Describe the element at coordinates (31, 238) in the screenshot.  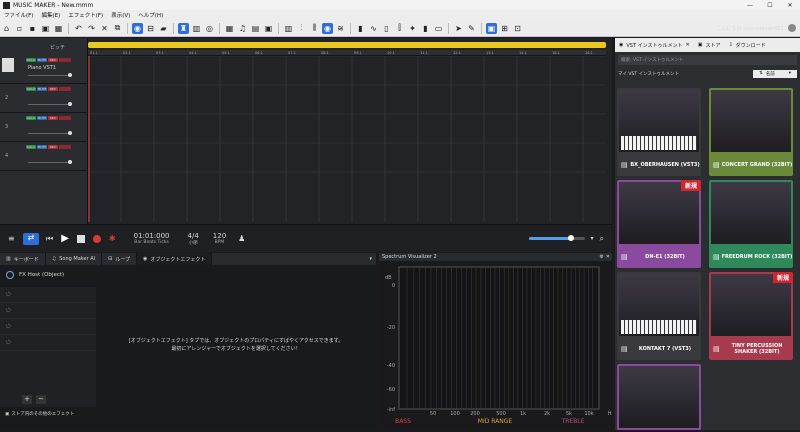
I see `loop-toggle-icon: ⇄` at that location.